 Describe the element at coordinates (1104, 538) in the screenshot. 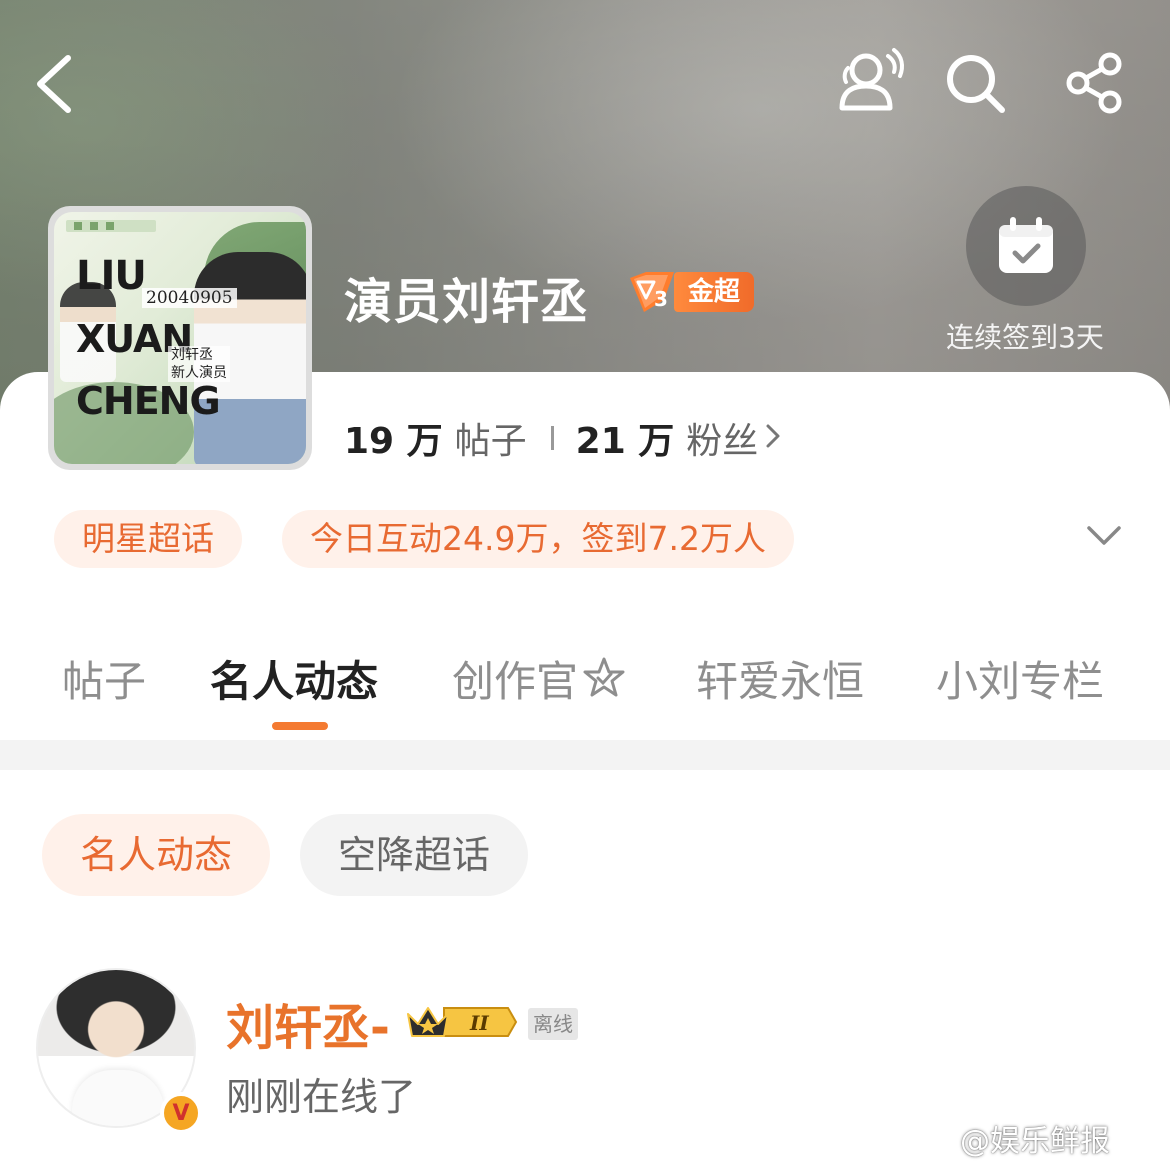

I see `chevron-down-icon` at that location.